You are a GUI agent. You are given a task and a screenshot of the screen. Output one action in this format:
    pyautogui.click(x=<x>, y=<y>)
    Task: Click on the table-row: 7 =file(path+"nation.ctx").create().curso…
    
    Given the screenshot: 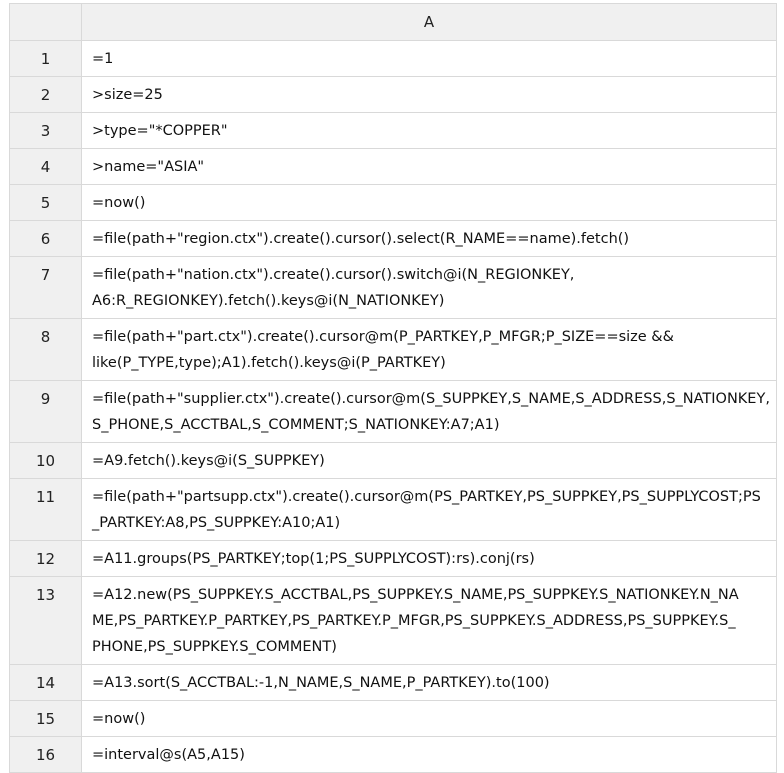 What is the action you would take?
    pyautogui.click(x=393, y=287)
    